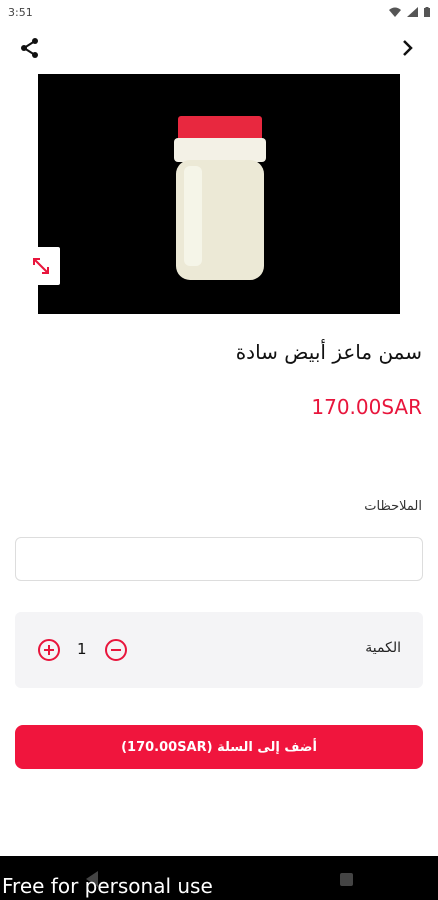 The image size is (438, 900). I want to click on ghee-jar-image, so click(220, 198).